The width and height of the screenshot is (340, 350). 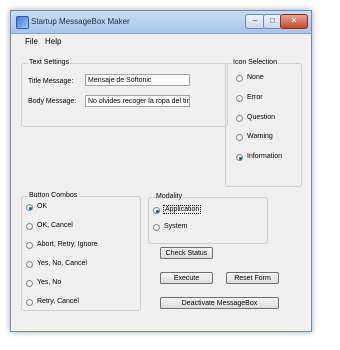 What do you see at coordinates (29, 283) in the screenshot?
I see `combo-yes-no-radio` at bounding box center [29, 283].